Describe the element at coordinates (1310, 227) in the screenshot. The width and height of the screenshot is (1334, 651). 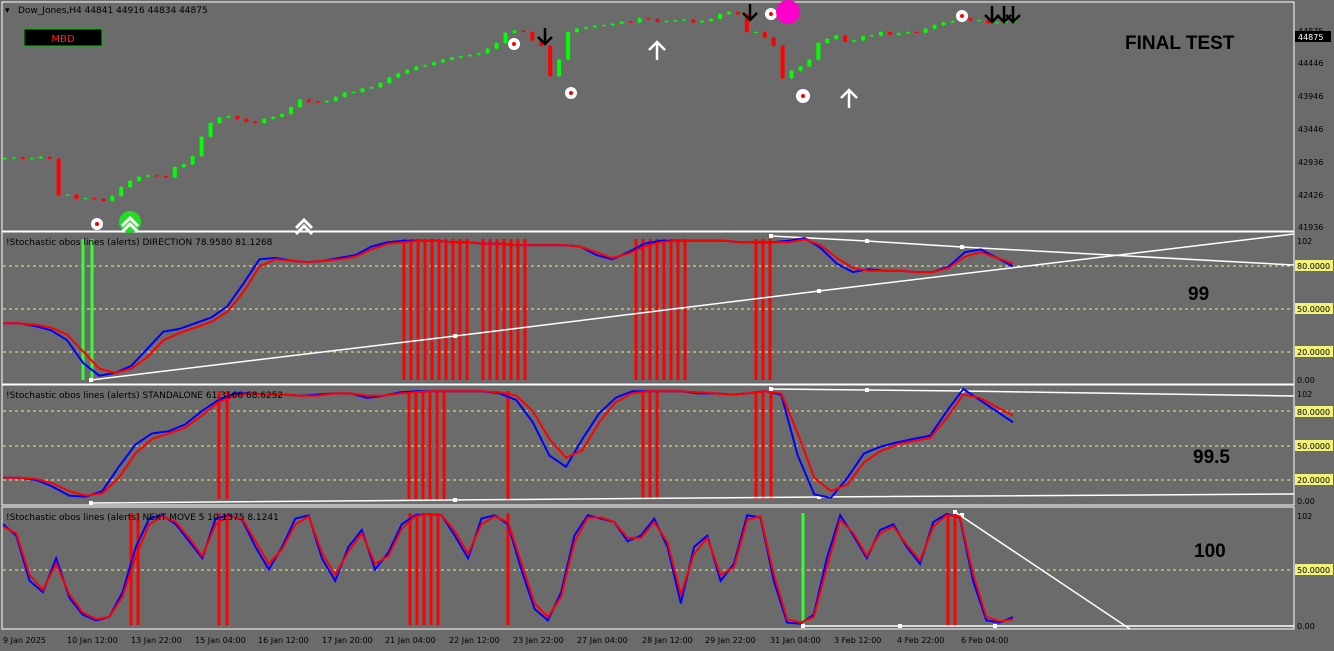
I see `price-label: 41936` at that location.